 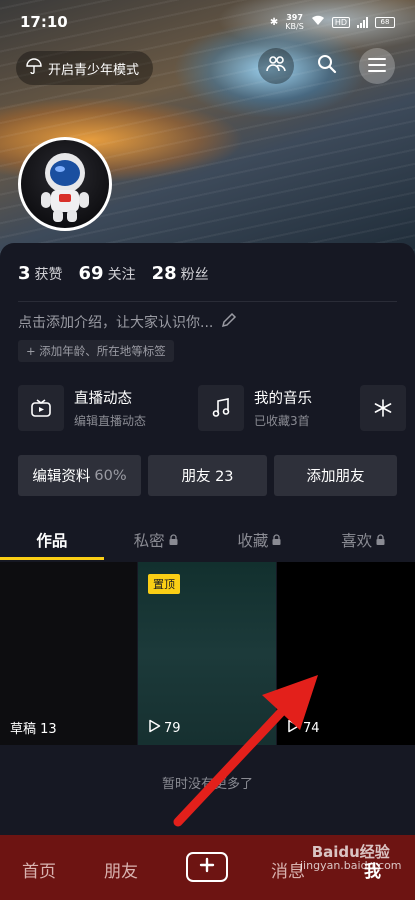 What do you see at coordinates (61, 477) in the screenshot?
I see `edit-profile-label: 编辑资料` at bounding box center [61, 477].